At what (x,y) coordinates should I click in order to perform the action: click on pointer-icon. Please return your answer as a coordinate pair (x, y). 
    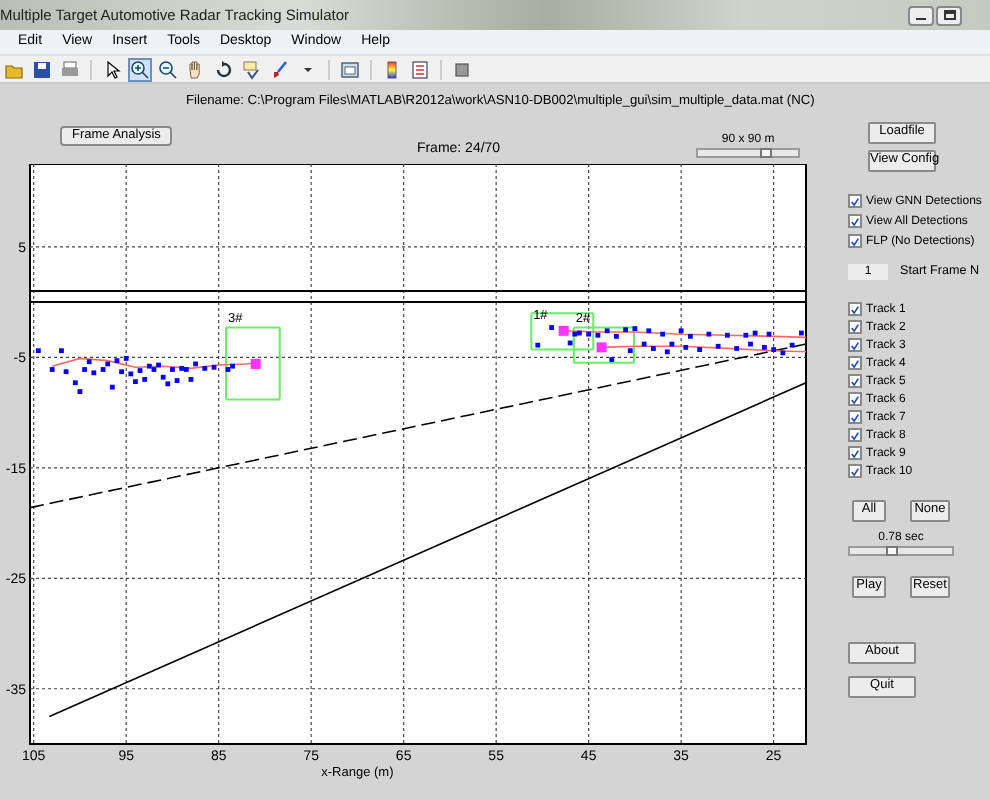
    Looking at the image, I should click on (112, 69).